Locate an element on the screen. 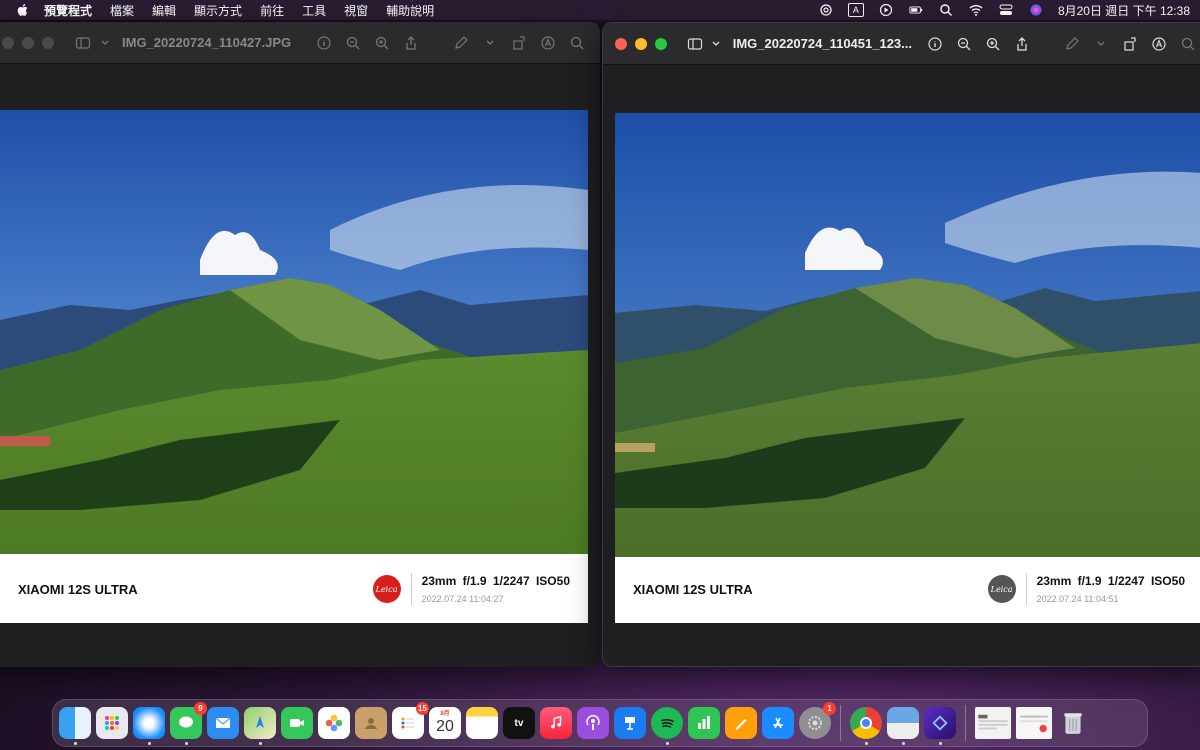  pages-icon is located at coordinates (741, 723).